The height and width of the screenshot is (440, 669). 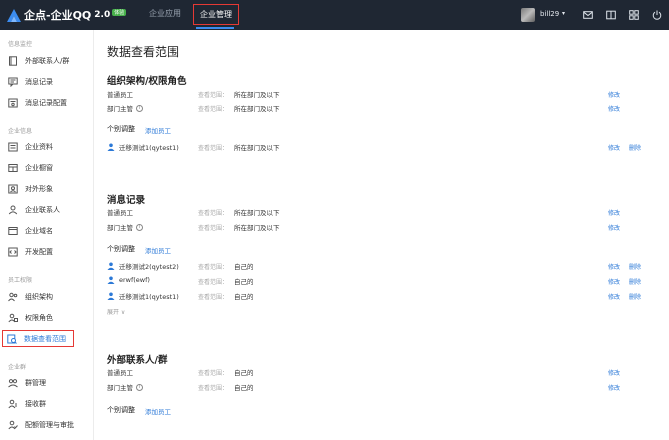 What do you see at coordinates (149, 267) in the screenshot?
I see `member-name: 迁移测试2(qytest2)` at bounding box center [149, 267].